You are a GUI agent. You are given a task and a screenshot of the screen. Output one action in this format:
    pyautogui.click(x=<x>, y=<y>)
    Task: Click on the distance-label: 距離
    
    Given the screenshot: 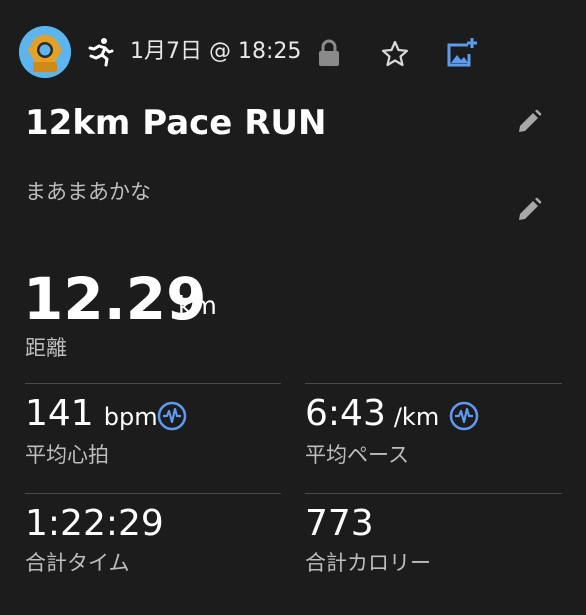 What is the action you would take?
    pyautogui.click(x=46, y=348)
    